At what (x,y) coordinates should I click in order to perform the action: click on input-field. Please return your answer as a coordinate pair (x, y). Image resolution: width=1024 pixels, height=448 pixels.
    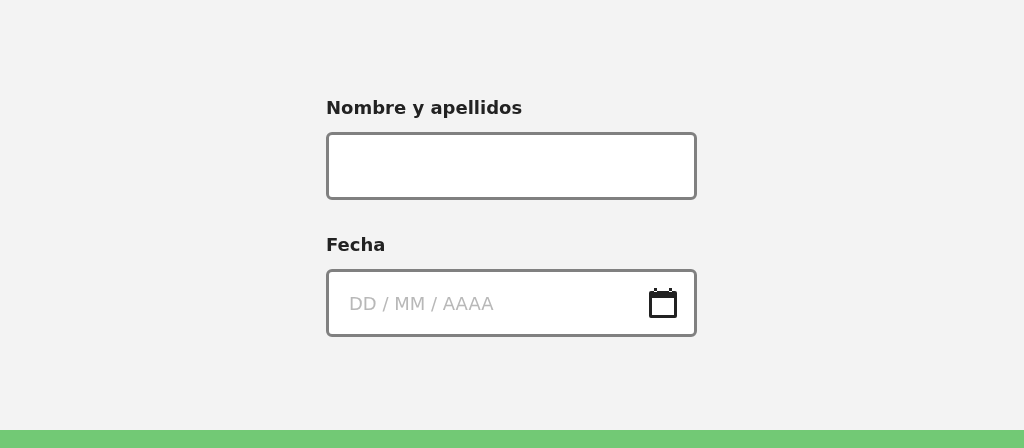
    Looking at the image, I should click on (511, 166).